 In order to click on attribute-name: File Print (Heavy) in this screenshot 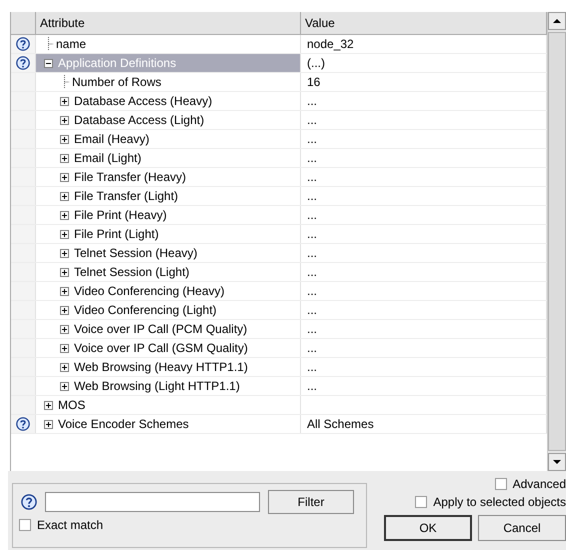, I will do `click(120, 215)`.